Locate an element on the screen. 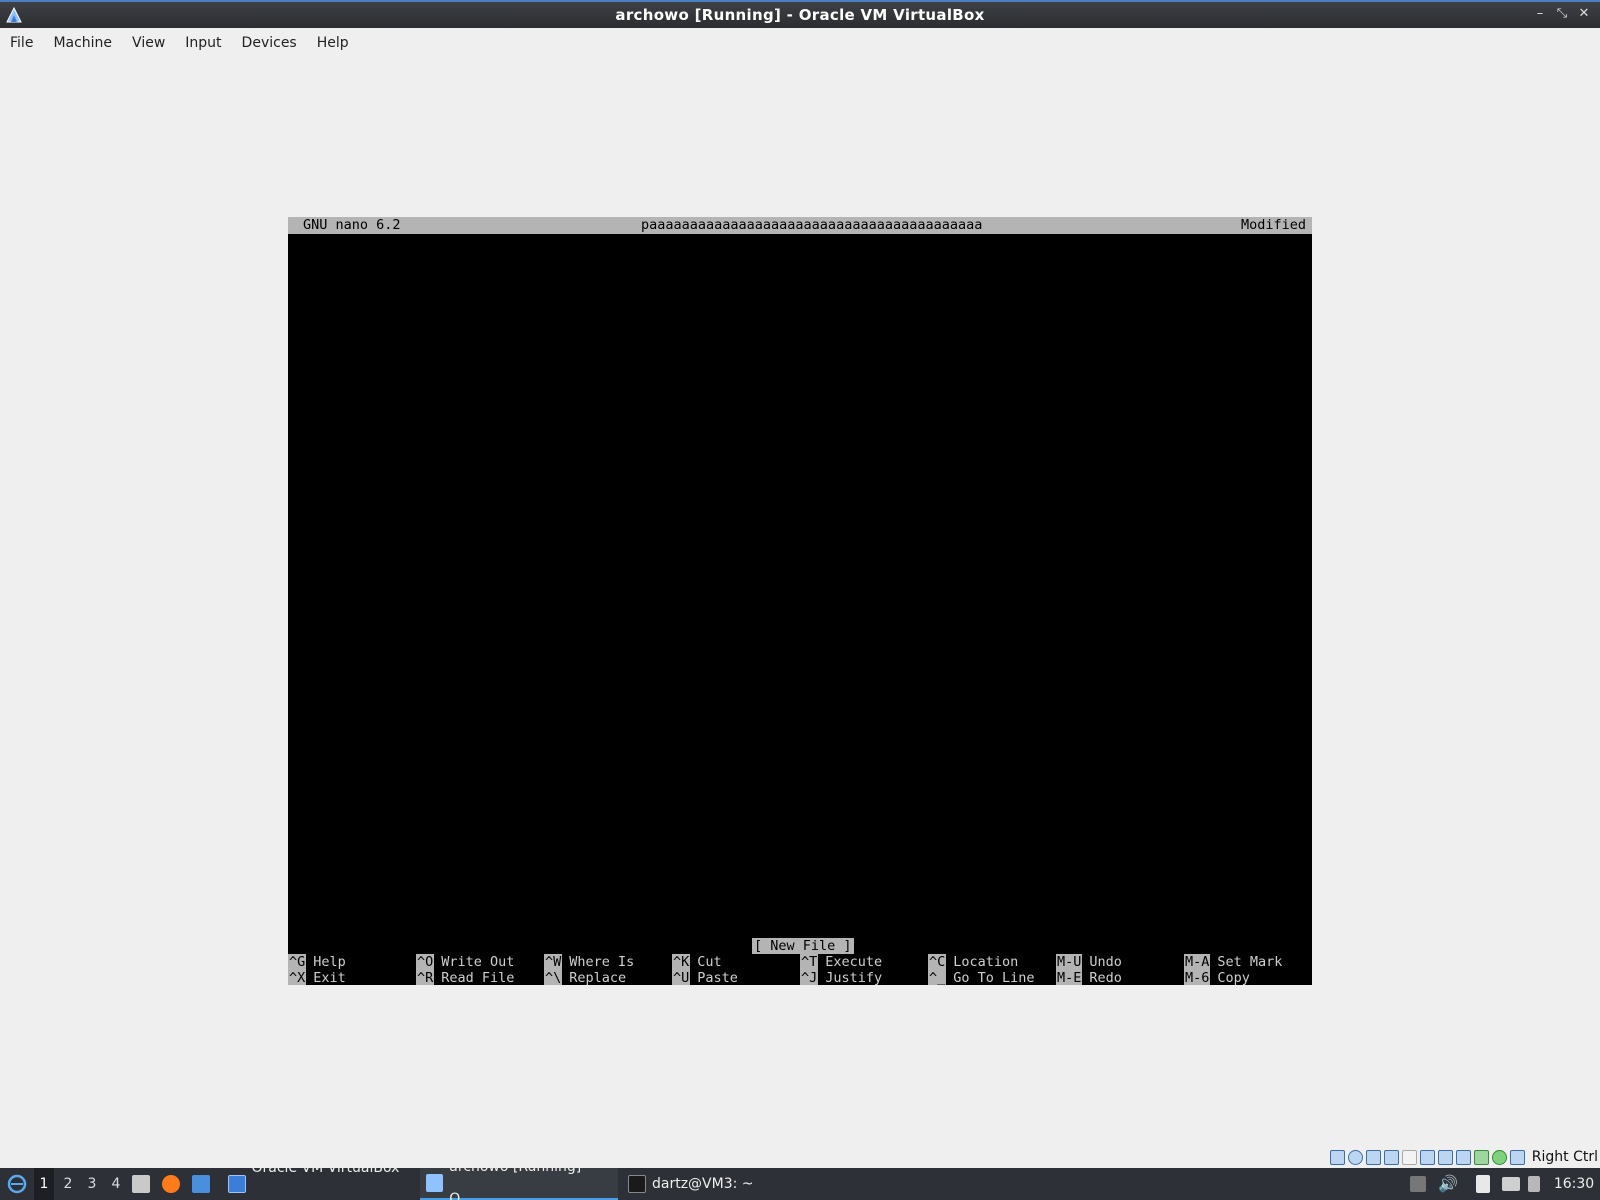  tray-network is located at coordinates (1513, 1184).